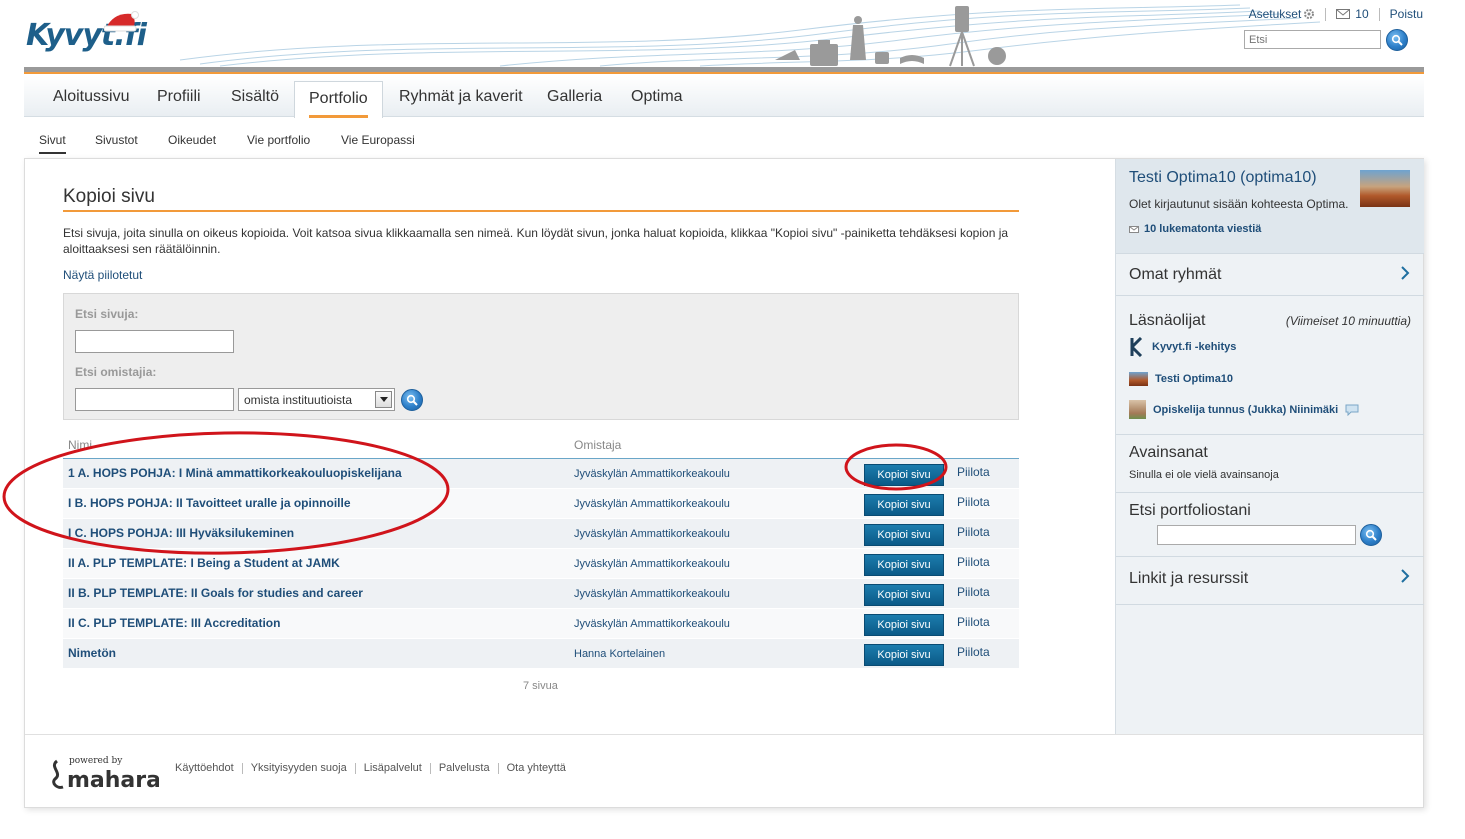 The width and height of the screenshot is (1465, 839). What do you see at coordinates (657, 96) in the screenshot?
I see `tab-optima: Optima` at bounding box center [657, 96].